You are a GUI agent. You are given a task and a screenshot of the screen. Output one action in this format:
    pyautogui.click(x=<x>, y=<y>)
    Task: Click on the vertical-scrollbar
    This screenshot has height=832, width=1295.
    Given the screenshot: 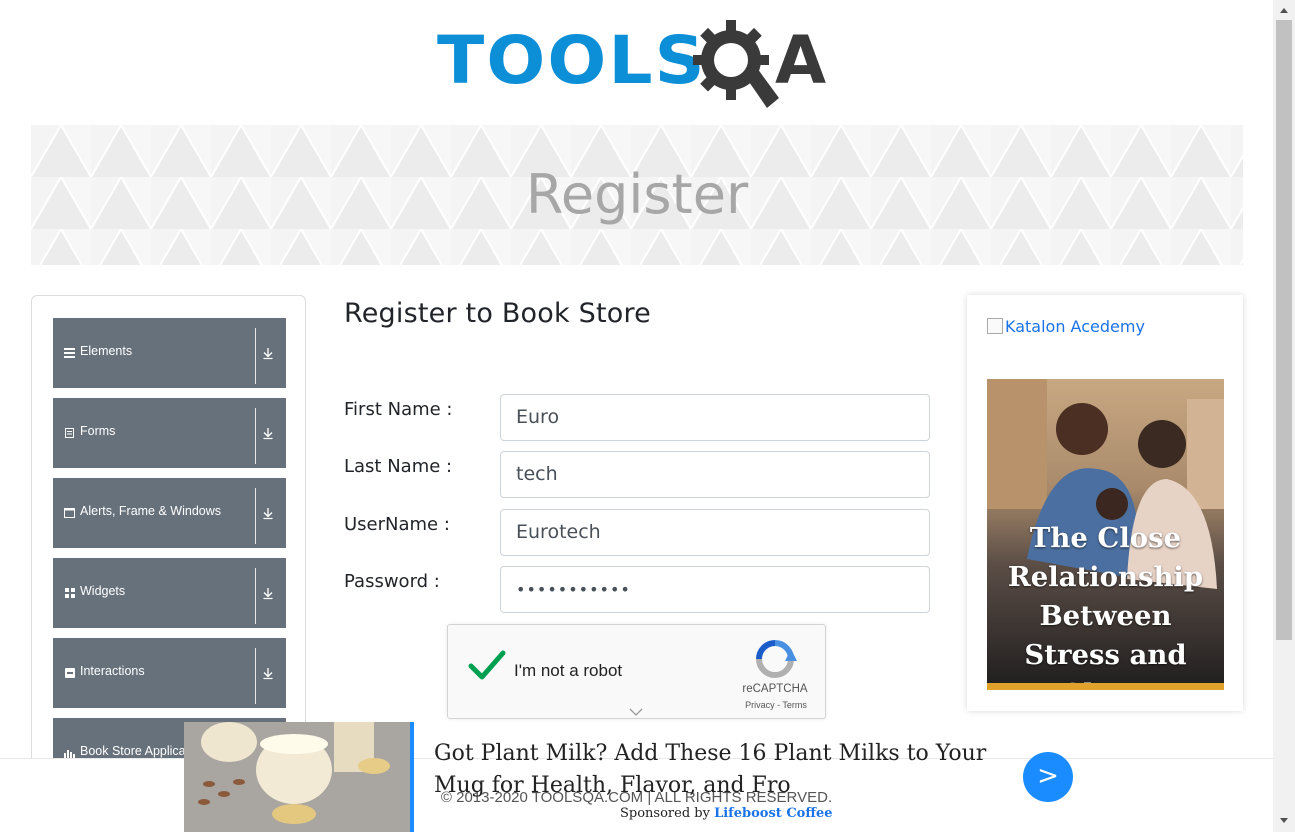 What is the action you would take?
    pyautogui.click(x=1284, y=416)
    